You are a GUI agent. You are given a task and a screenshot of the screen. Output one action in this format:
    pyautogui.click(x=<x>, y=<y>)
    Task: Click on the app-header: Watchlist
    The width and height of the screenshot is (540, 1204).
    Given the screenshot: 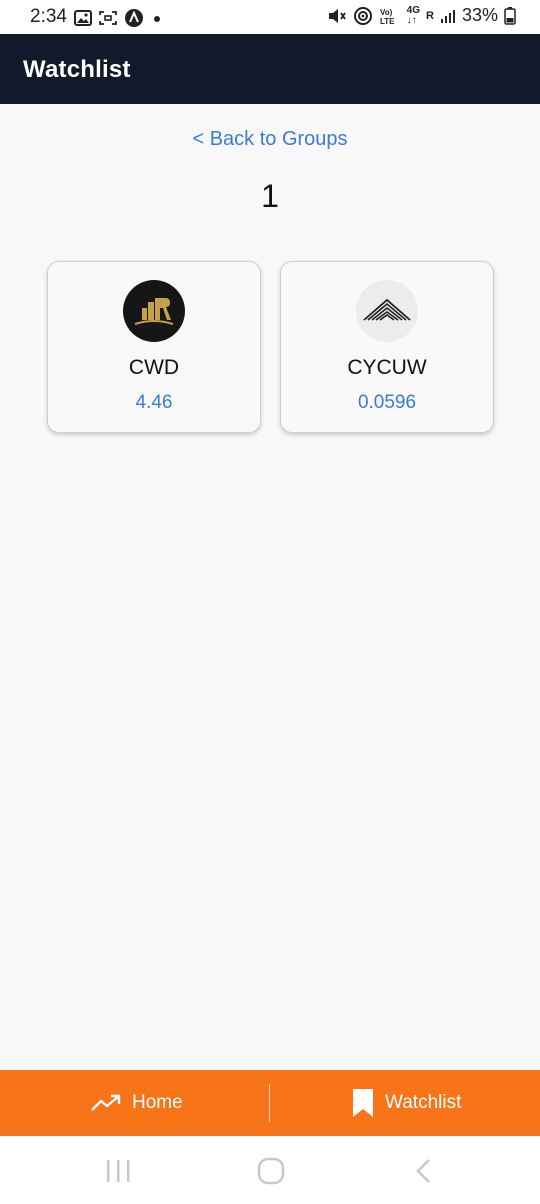 What is the action you would take?
    pyautogui.click(x=270, y=69)
    